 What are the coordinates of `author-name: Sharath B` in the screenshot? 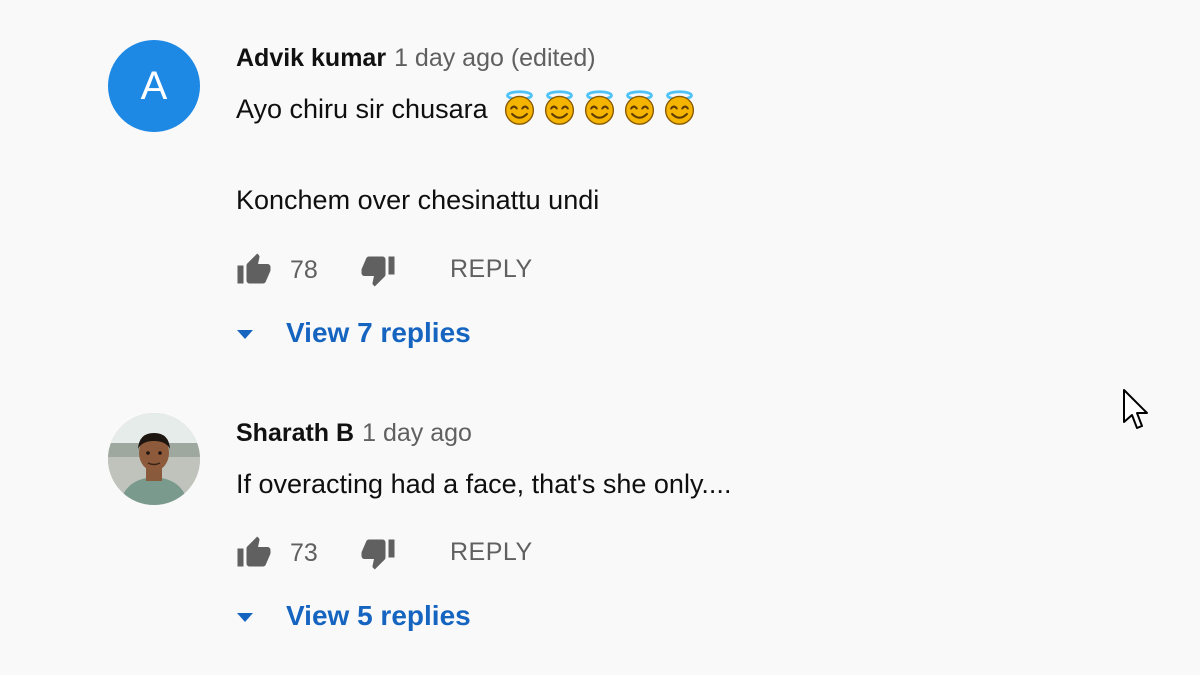 It's located at (295, 433).